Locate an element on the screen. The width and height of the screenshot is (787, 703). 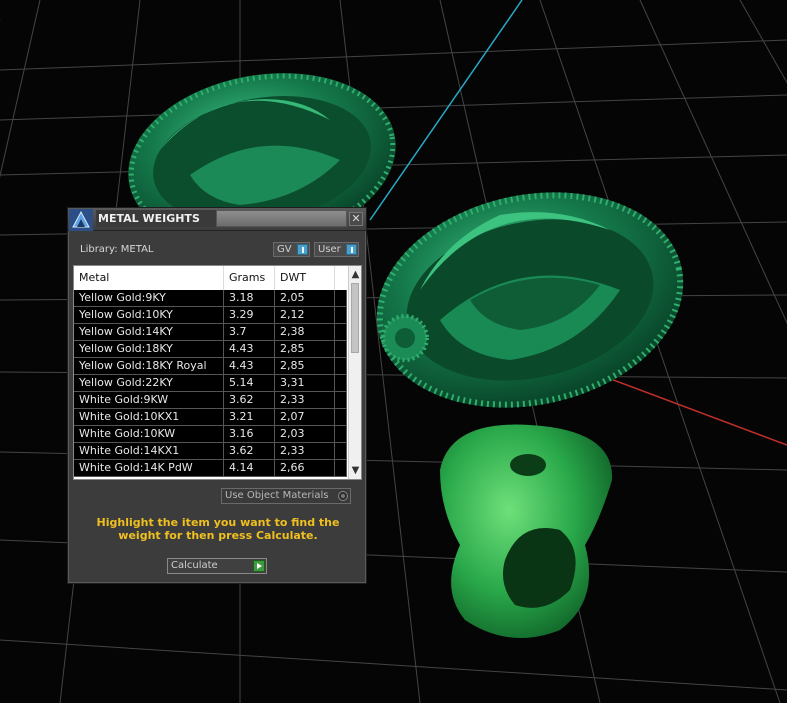
table-header: Metal Grams DWT is located at coordinates (210, 278).